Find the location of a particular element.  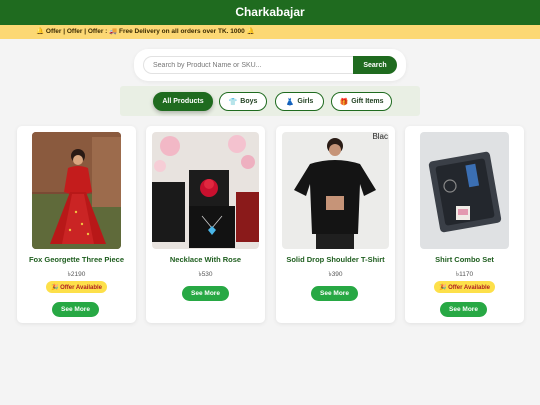

site-title: Charkabajar is located at coordinates (269, 12).